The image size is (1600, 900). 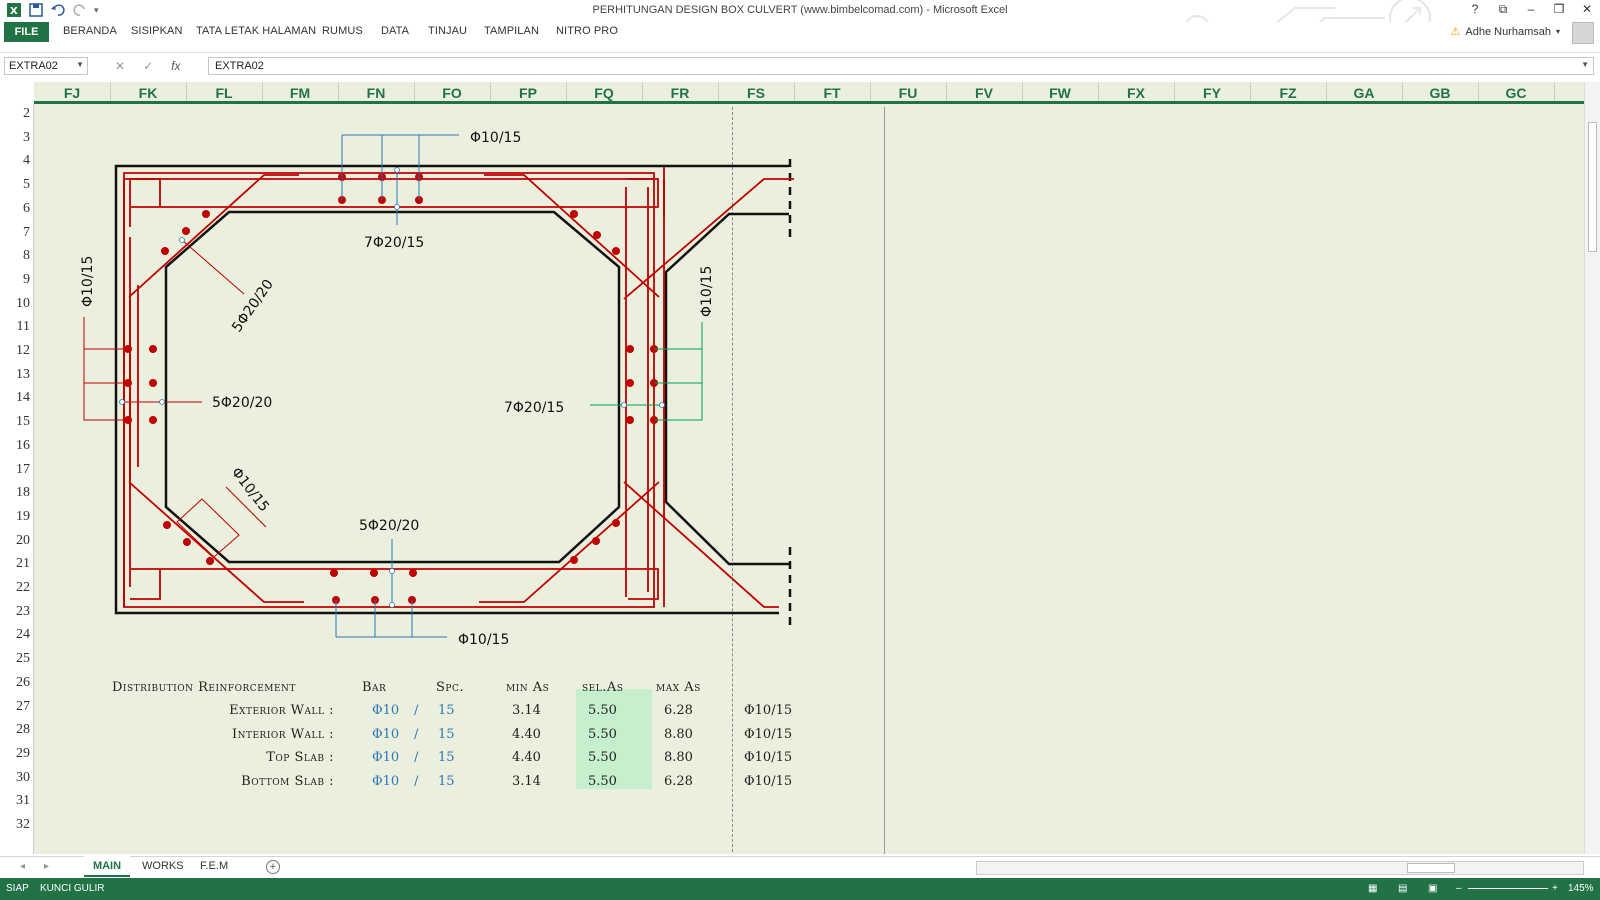 I want to click on row-header: 26, so click(x=15, y=683).